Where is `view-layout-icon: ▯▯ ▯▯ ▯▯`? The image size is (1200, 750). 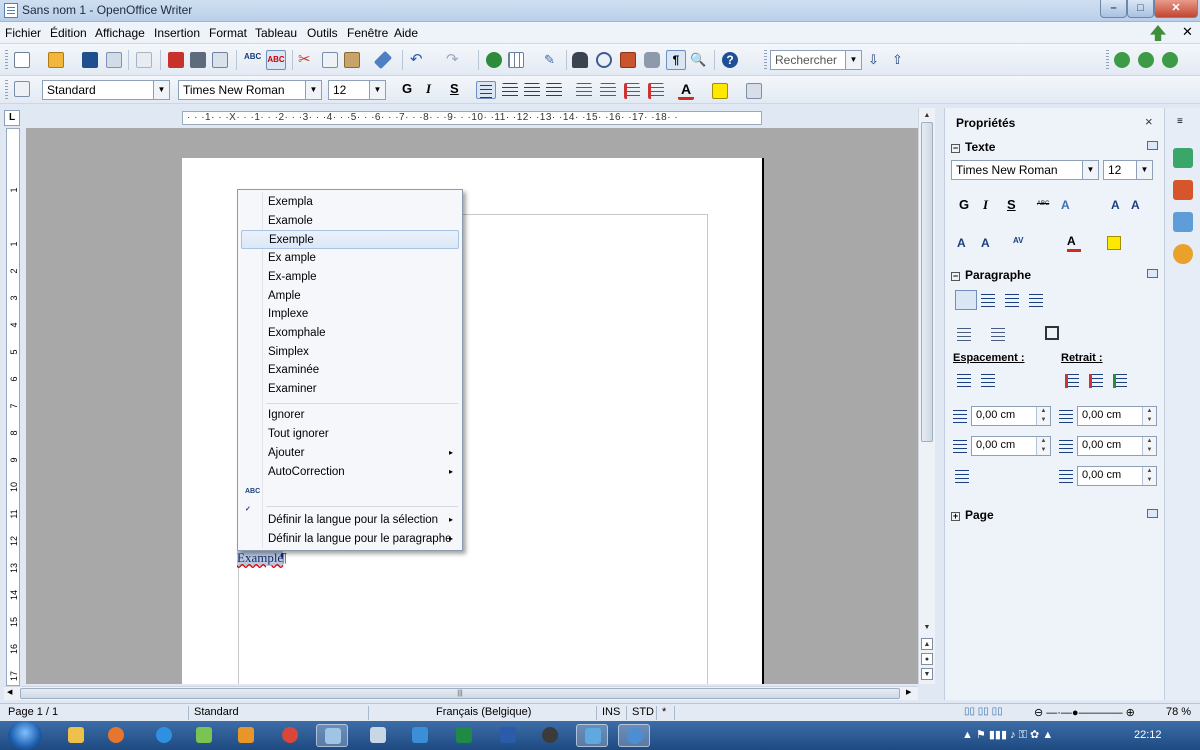
view-layout-icon: ▯▯ ▯▯ ▯▯ is located at coordinates (983, 711).